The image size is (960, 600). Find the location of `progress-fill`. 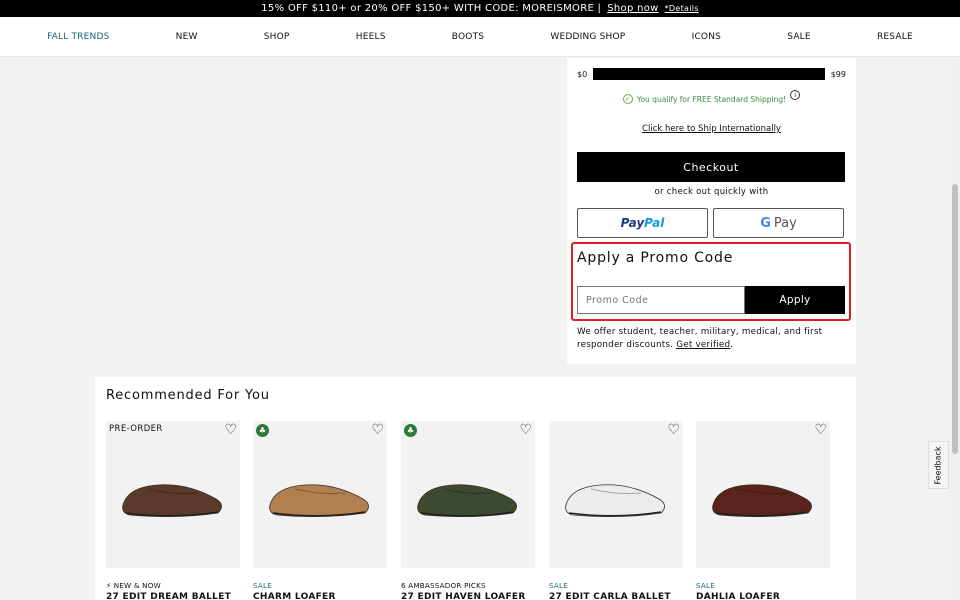

progress-fill is located at coordinates (709, 74).